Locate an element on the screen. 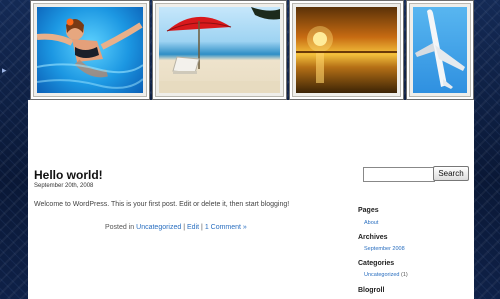 The width and height of the screenshot is (500, 299). widget-title-pages: Pages is located at coordinates (368, 210).